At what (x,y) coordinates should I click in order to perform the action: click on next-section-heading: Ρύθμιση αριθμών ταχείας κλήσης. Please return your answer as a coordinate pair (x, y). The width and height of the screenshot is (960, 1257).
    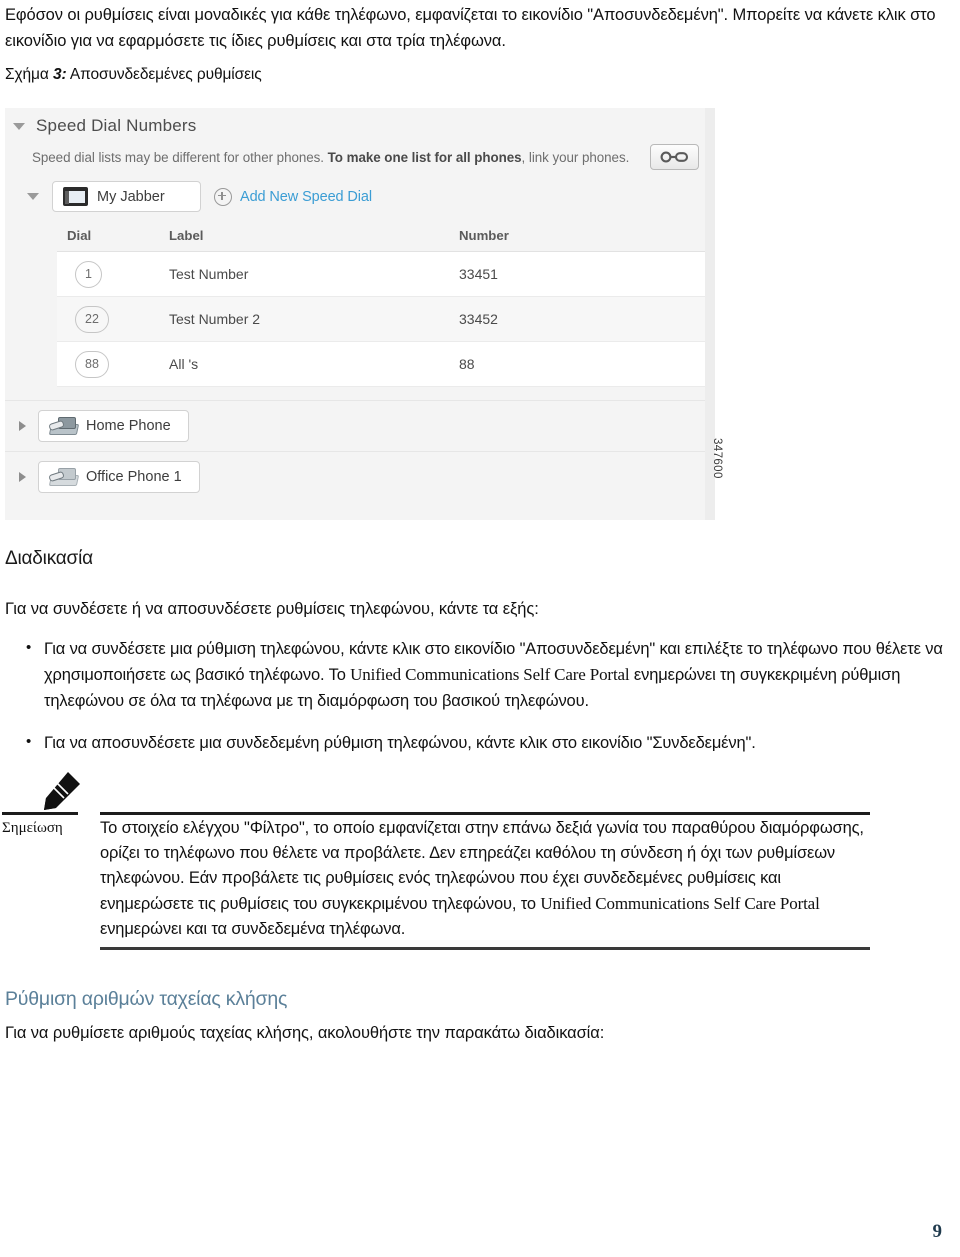
    Looking at the image, I should click on (146, 999).